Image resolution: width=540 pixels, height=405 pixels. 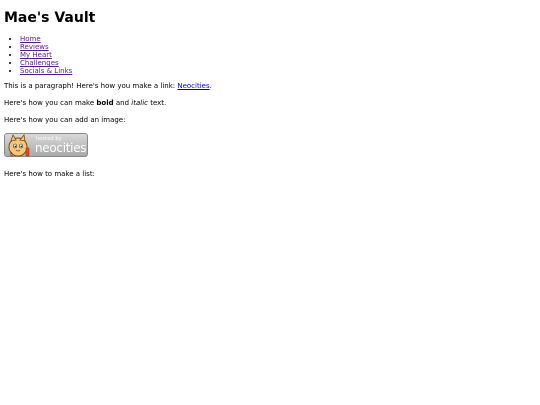 What do you see at coordinates (105, 103) in the screenshot?
I see `bold-text: bold` at bounding box center [105, 103].